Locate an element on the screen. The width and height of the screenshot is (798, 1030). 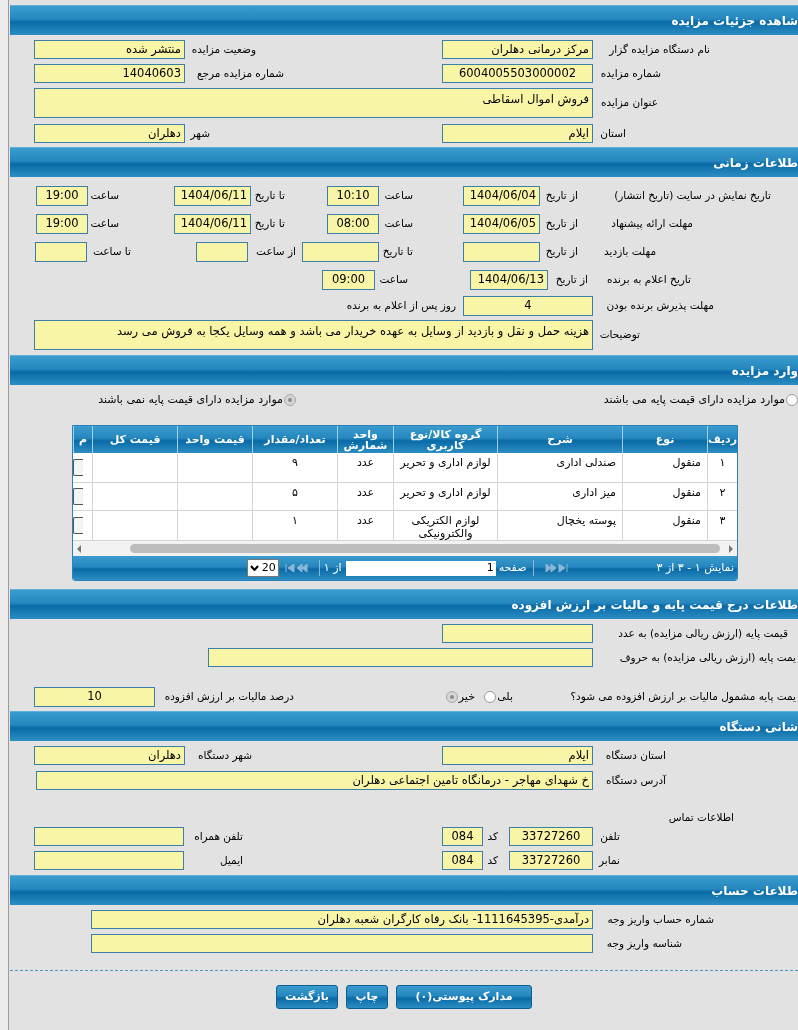
input-field: 10:10 is located at coordinates (353, 196).